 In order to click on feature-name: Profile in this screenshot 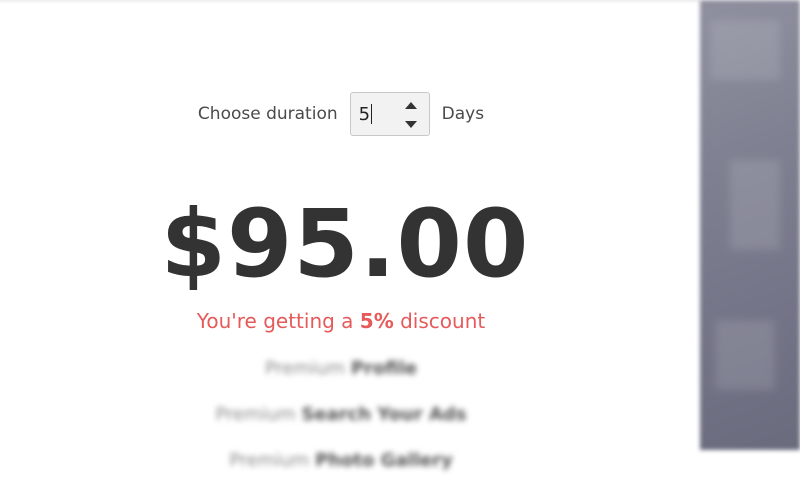, I will do `click(383, 368)`.